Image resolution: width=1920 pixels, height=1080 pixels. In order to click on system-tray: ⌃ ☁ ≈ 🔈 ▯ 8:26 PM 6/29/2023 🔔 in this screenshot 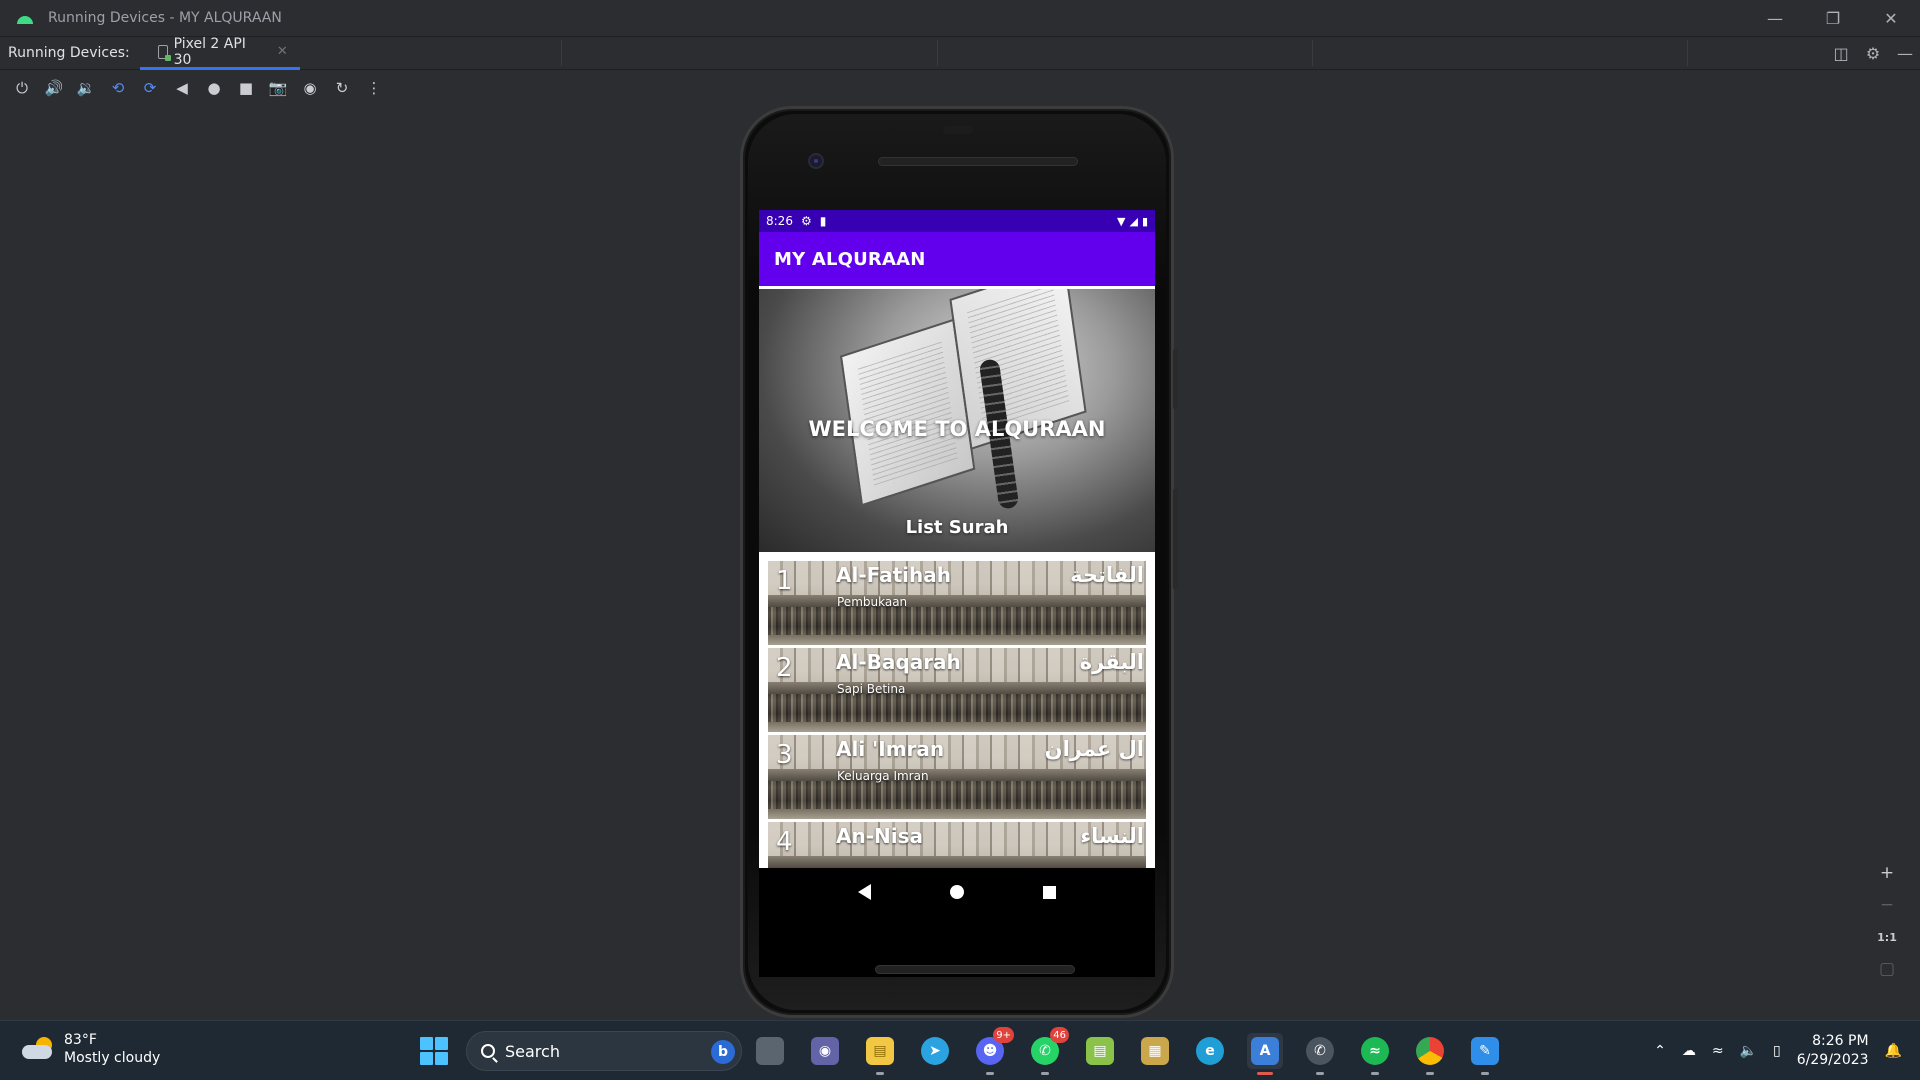, I will do `click(1787, 1050)`.